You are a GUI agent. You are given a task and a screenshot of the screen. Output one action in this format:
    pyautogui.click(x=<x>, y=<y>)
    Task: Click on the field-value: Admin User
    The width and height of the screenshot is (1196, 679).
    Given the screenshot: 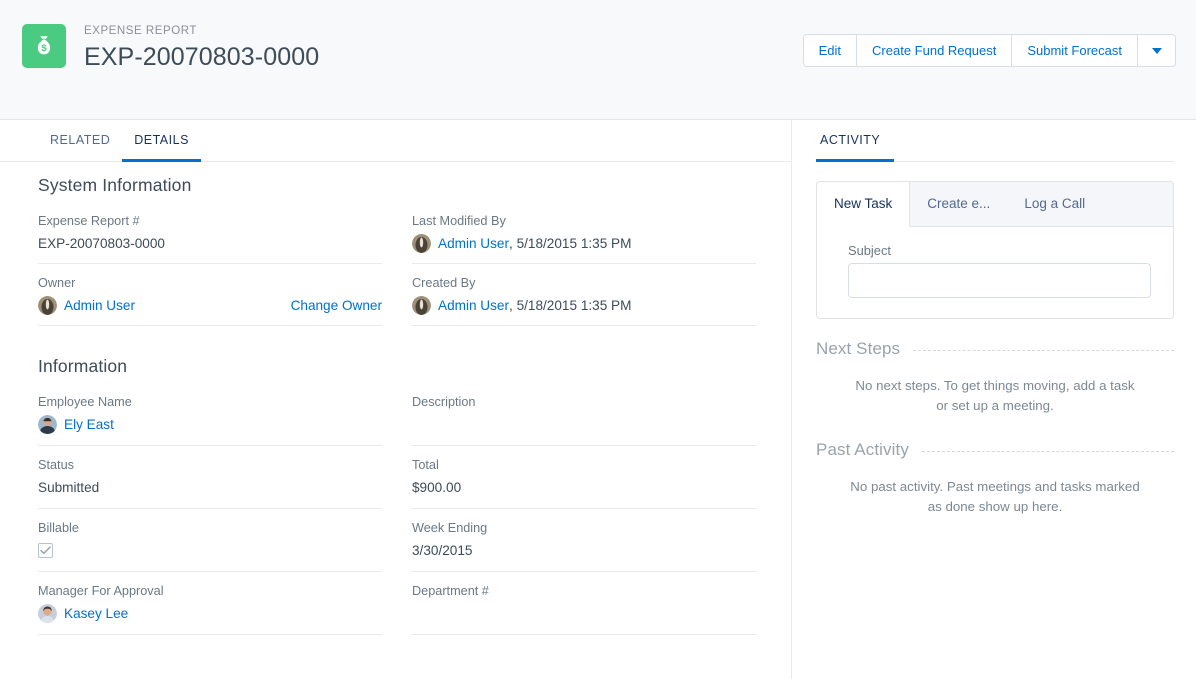 What is the action you would take?
    pyautogui.click(x=86, y=305)
    